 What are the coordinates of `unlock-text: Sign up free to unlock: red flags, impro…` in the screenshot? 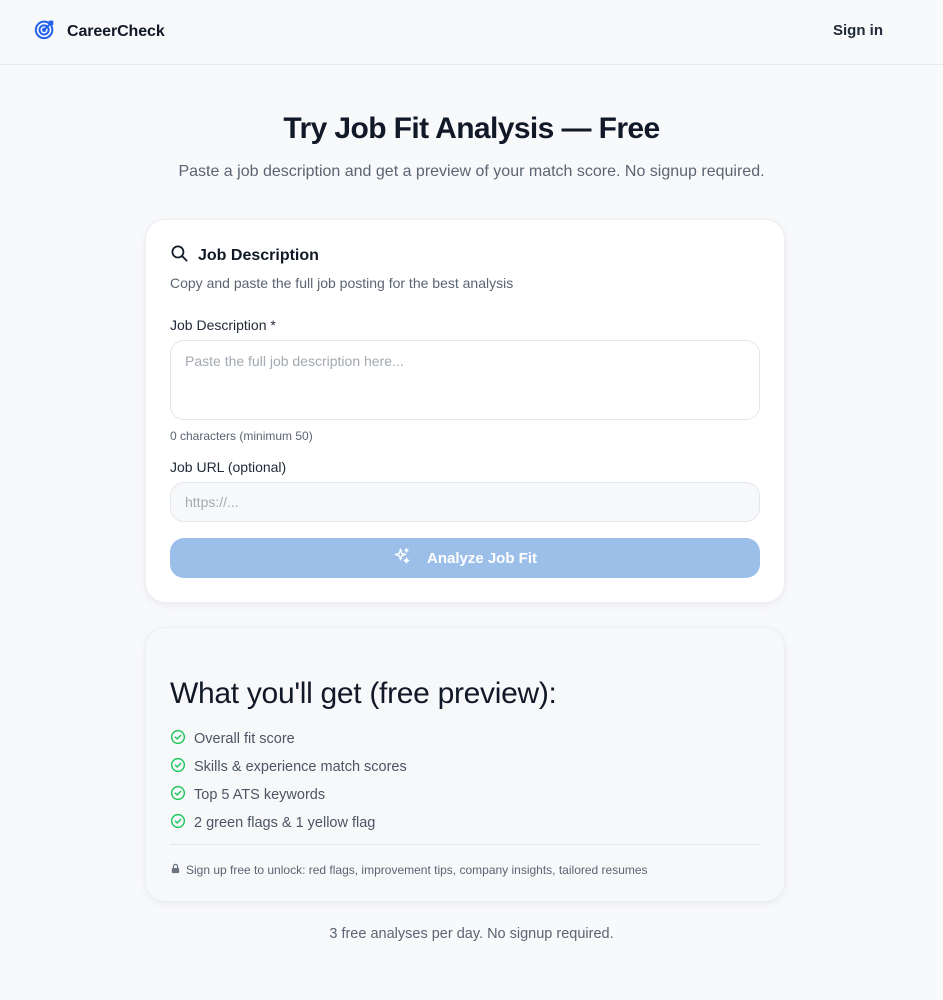 It's located at (417, 870).